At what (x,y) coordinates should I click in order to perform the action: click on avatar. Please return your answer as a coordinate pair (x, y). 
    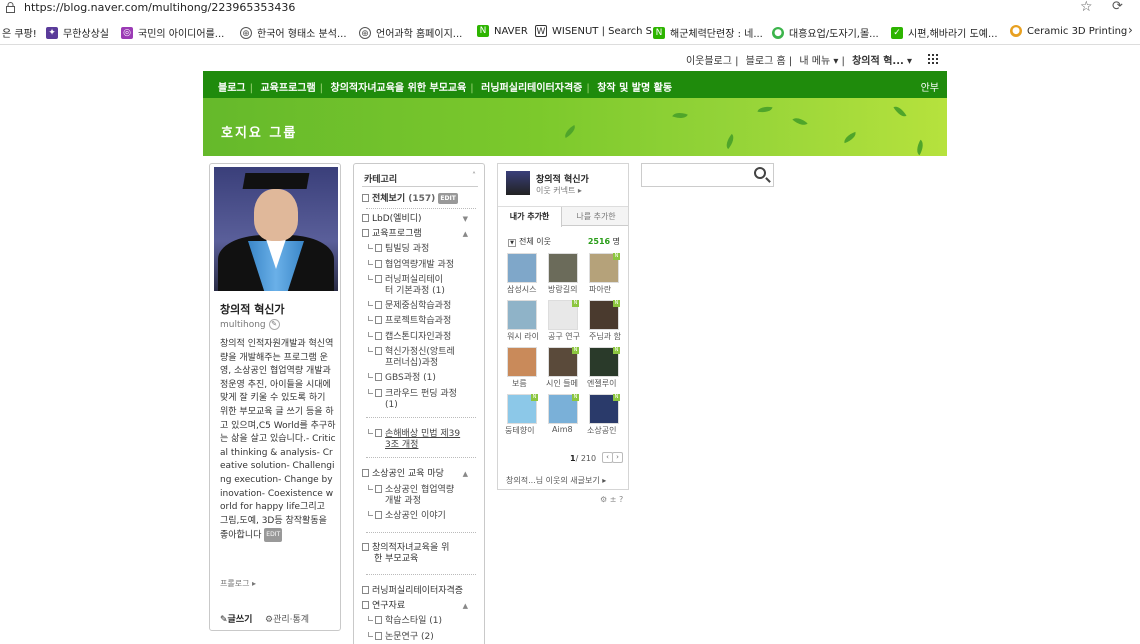
    Looking at the image, I should click on (518, 183).